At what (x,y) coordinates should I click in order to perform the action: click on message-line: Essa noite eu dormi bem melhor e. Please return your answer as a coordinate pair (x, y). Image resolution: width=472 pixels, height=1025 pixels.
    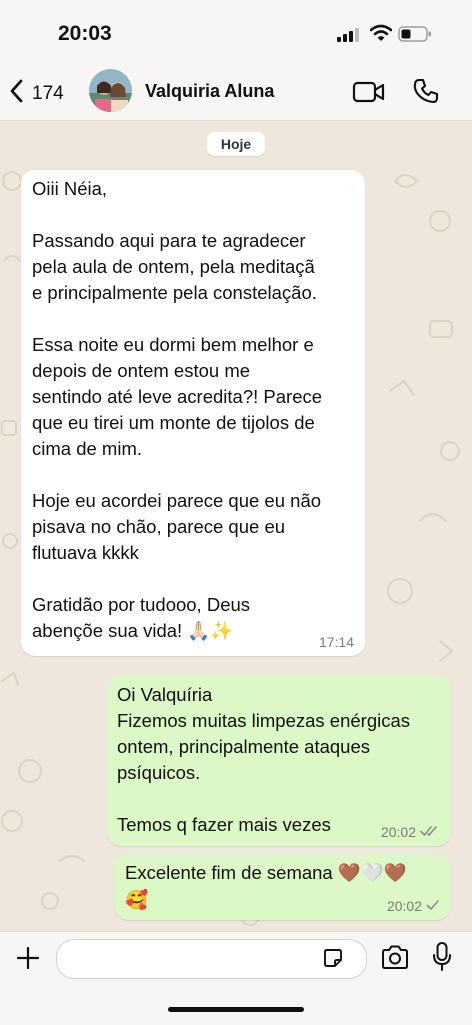
    Looking at the image, I should click on (173, 344).